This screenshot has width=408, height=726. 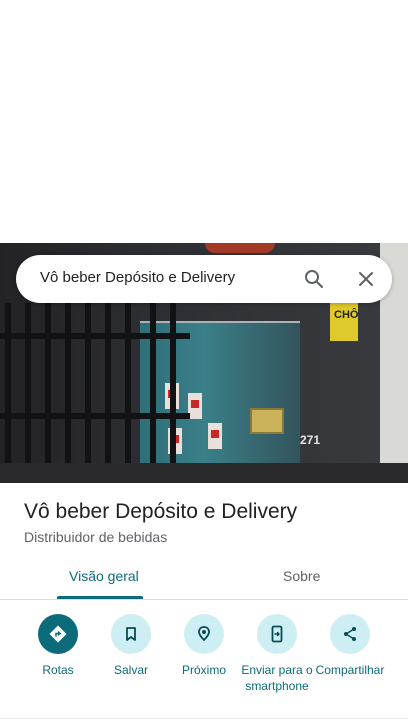 What do you see at coordinates (104, 576) in the screenshot?
I see `tab-overview: Visão geral` at bounding box center [104, 576].